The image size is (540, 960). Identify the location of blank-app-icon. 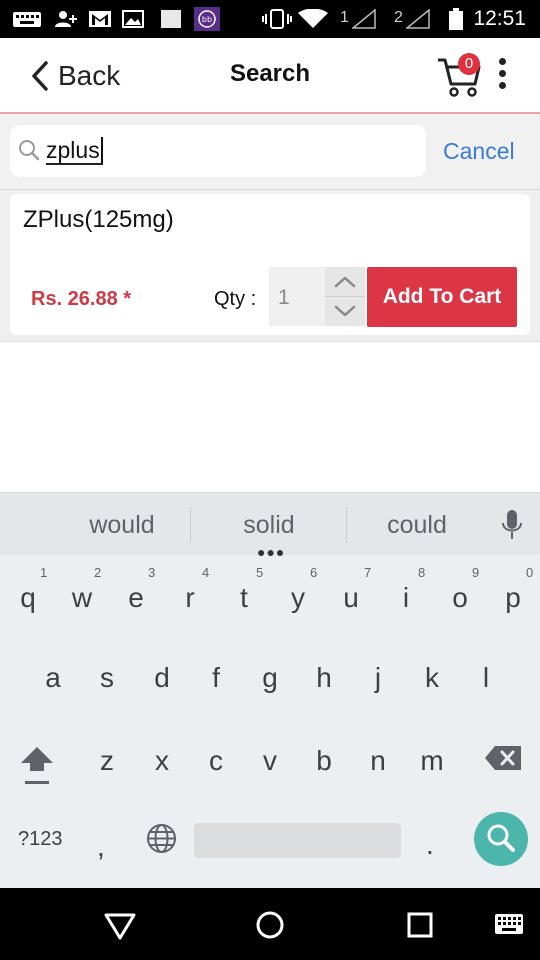
(171, 19).